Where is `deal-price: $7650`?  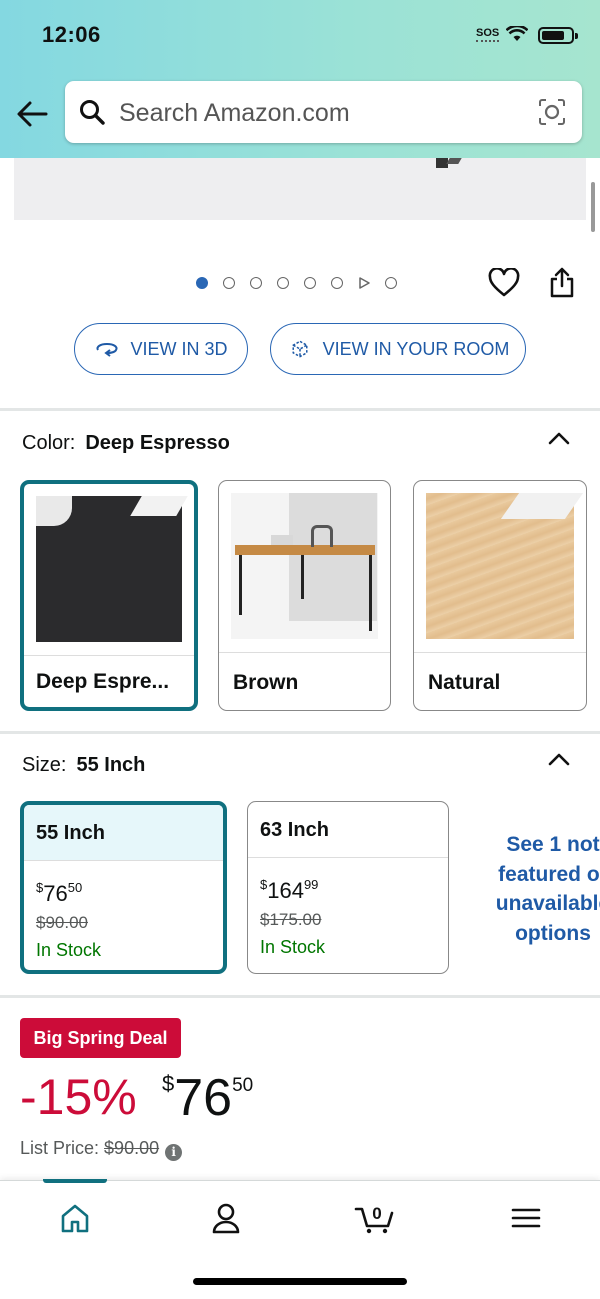 deal-price: $7650 is located at coordinates (207, 1098).